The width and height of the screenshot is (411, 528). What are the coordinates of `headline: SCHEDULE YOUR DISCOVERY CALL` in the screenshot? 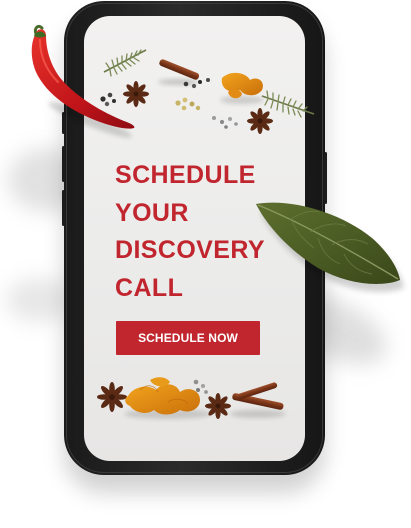 It's located at (210, 232).